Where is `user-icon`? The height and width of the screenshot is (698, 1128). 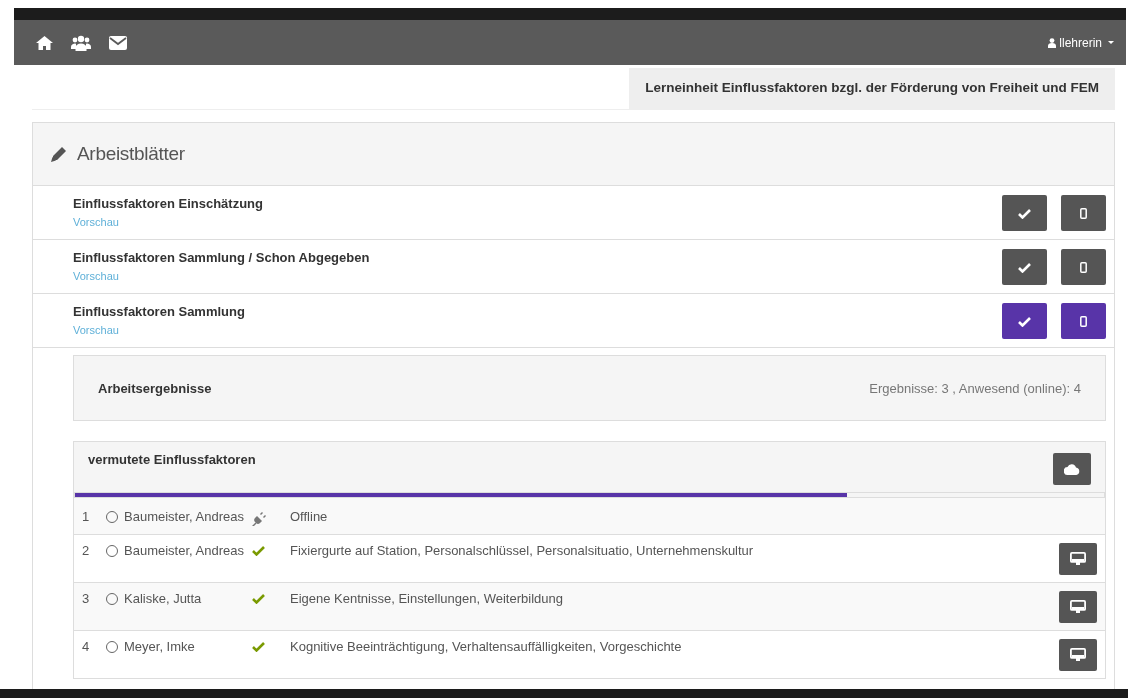
user-icon is located at coordinates (1052, 42).